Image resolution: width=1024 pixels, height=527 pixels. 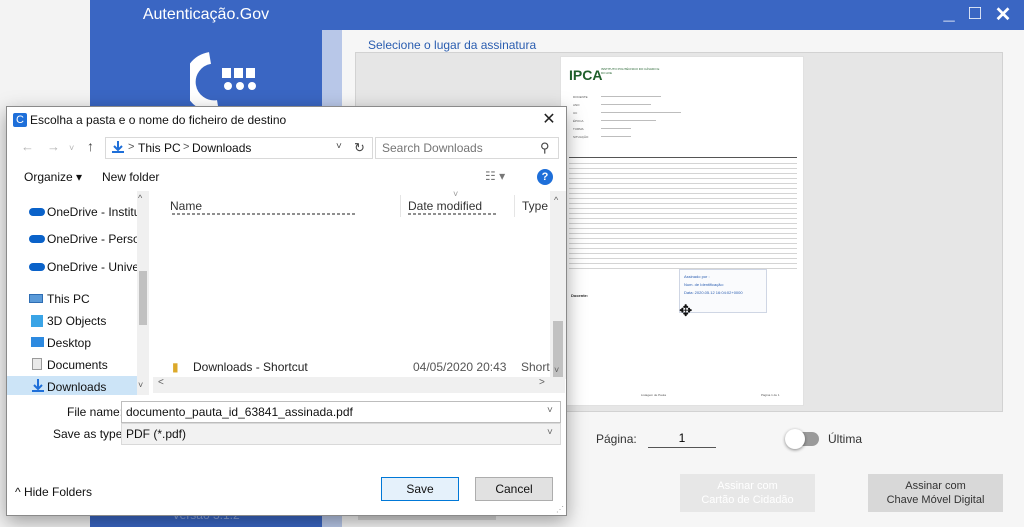 I want to click on sidebar-item-onedrive-person: OneDrive - Person, so click(x=72, y=239).